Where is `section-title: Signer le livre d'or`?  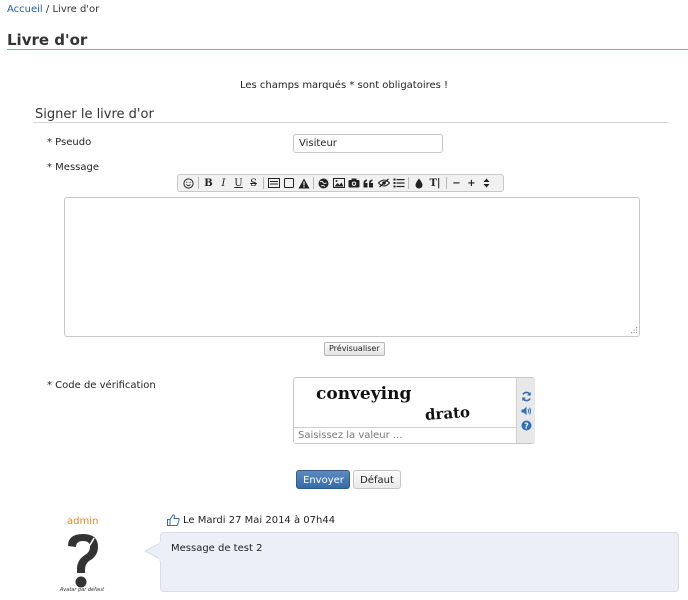
section-title: Signer le livre d'or is located at coordinates (94, 114).